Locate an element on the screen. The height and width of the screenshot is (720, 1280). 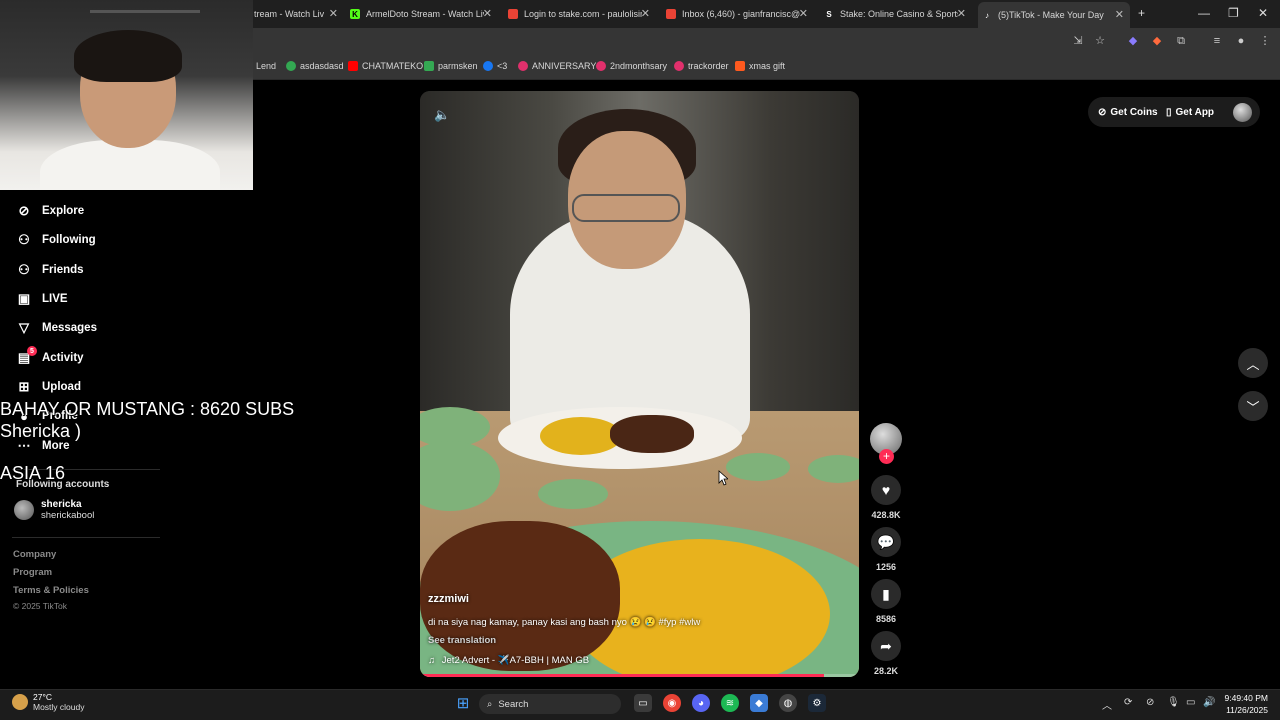
browser-tab: Login to stake.com - paulolisin ✕ is located at coordinates (579, 14).